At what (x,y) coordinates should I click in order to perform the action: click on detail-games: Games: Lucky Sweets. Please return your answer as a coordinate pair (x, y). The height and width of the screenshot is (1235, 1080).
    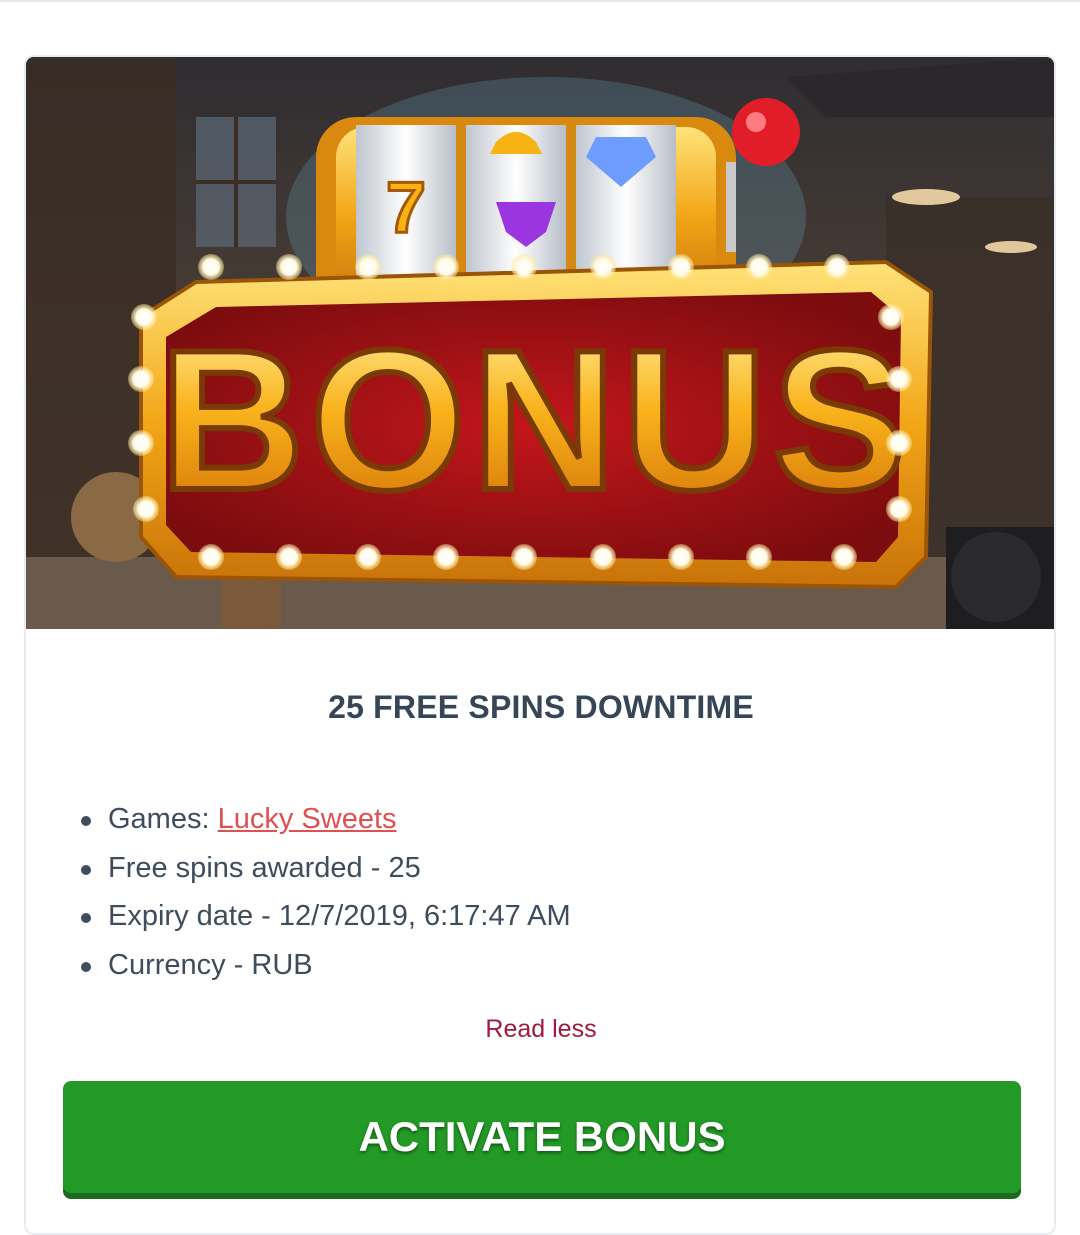
    Looking at the image, I should click on (326, 823).